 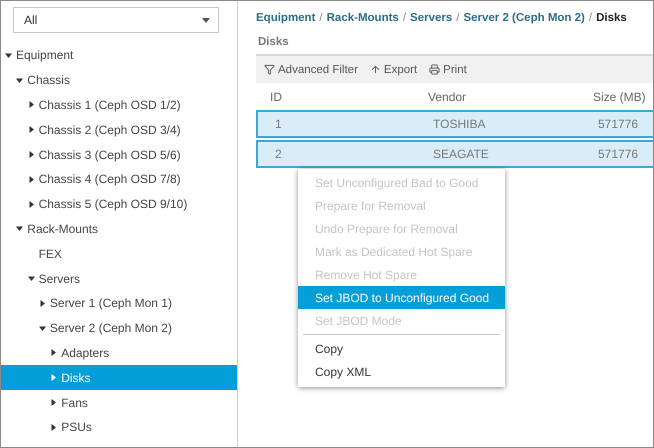 I want to click on toolbar-button: Advanced Filter, so click(x=311, y=70).